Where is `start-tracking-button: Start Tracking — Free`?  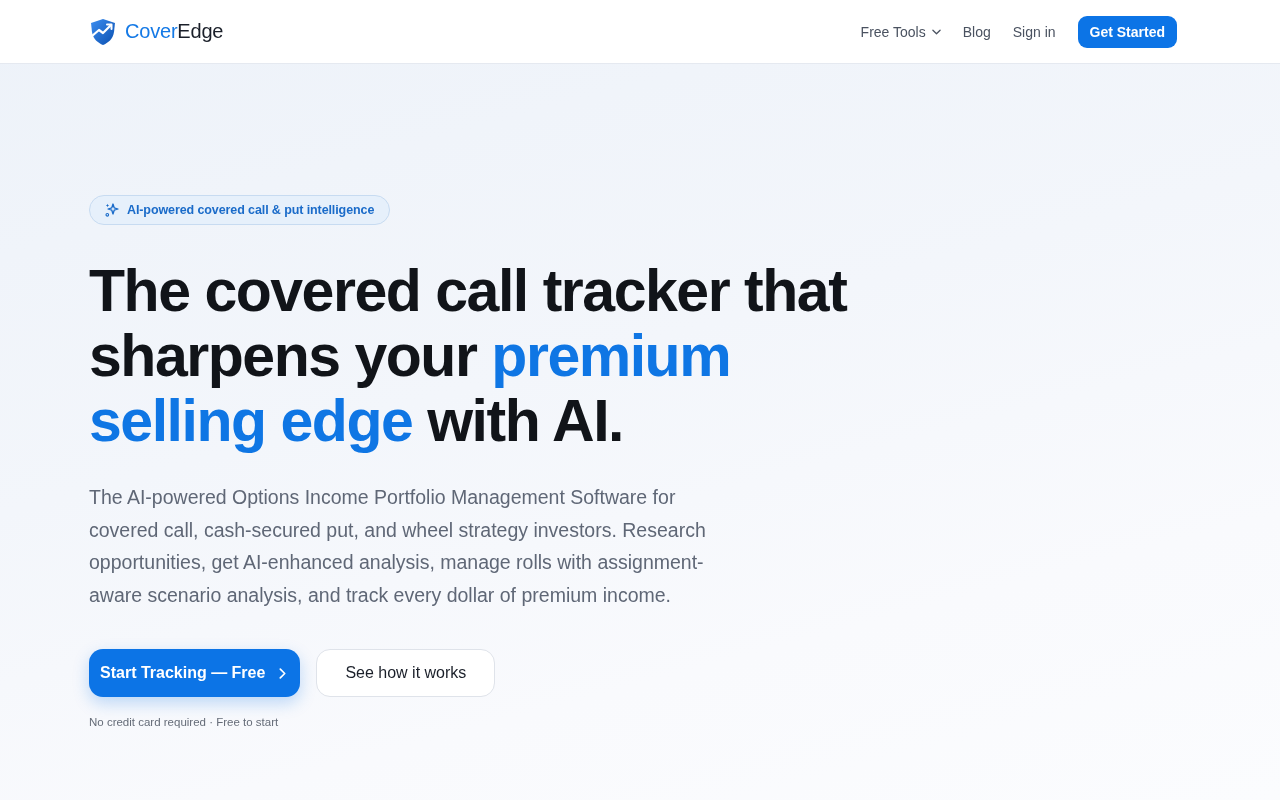 start-tracking-button: Start Tracking — Free is located at coordinates (195, 673).